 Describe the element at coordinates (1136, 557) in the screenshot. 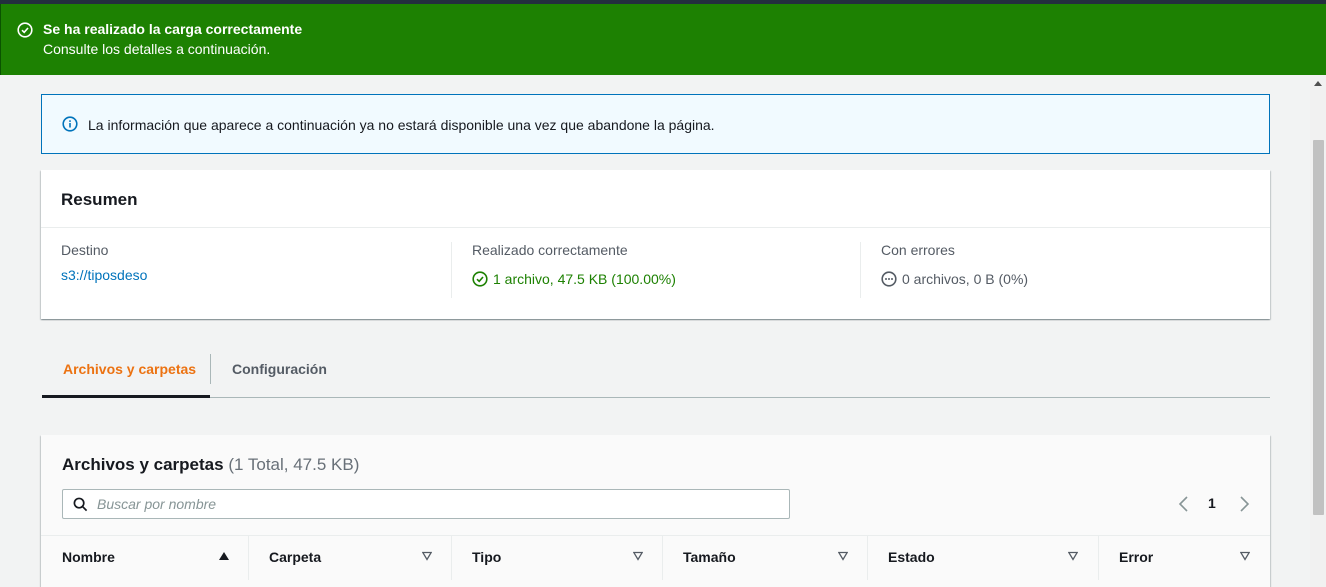

I see `column-header-error-label: Error` at that location.